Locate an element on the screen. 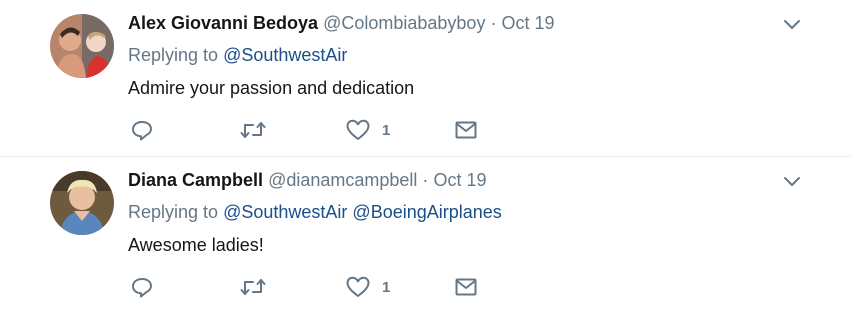 The width and height of the screenshot is (850, 313). author-name: Diana Campbell is located at coordinates (195, 180).